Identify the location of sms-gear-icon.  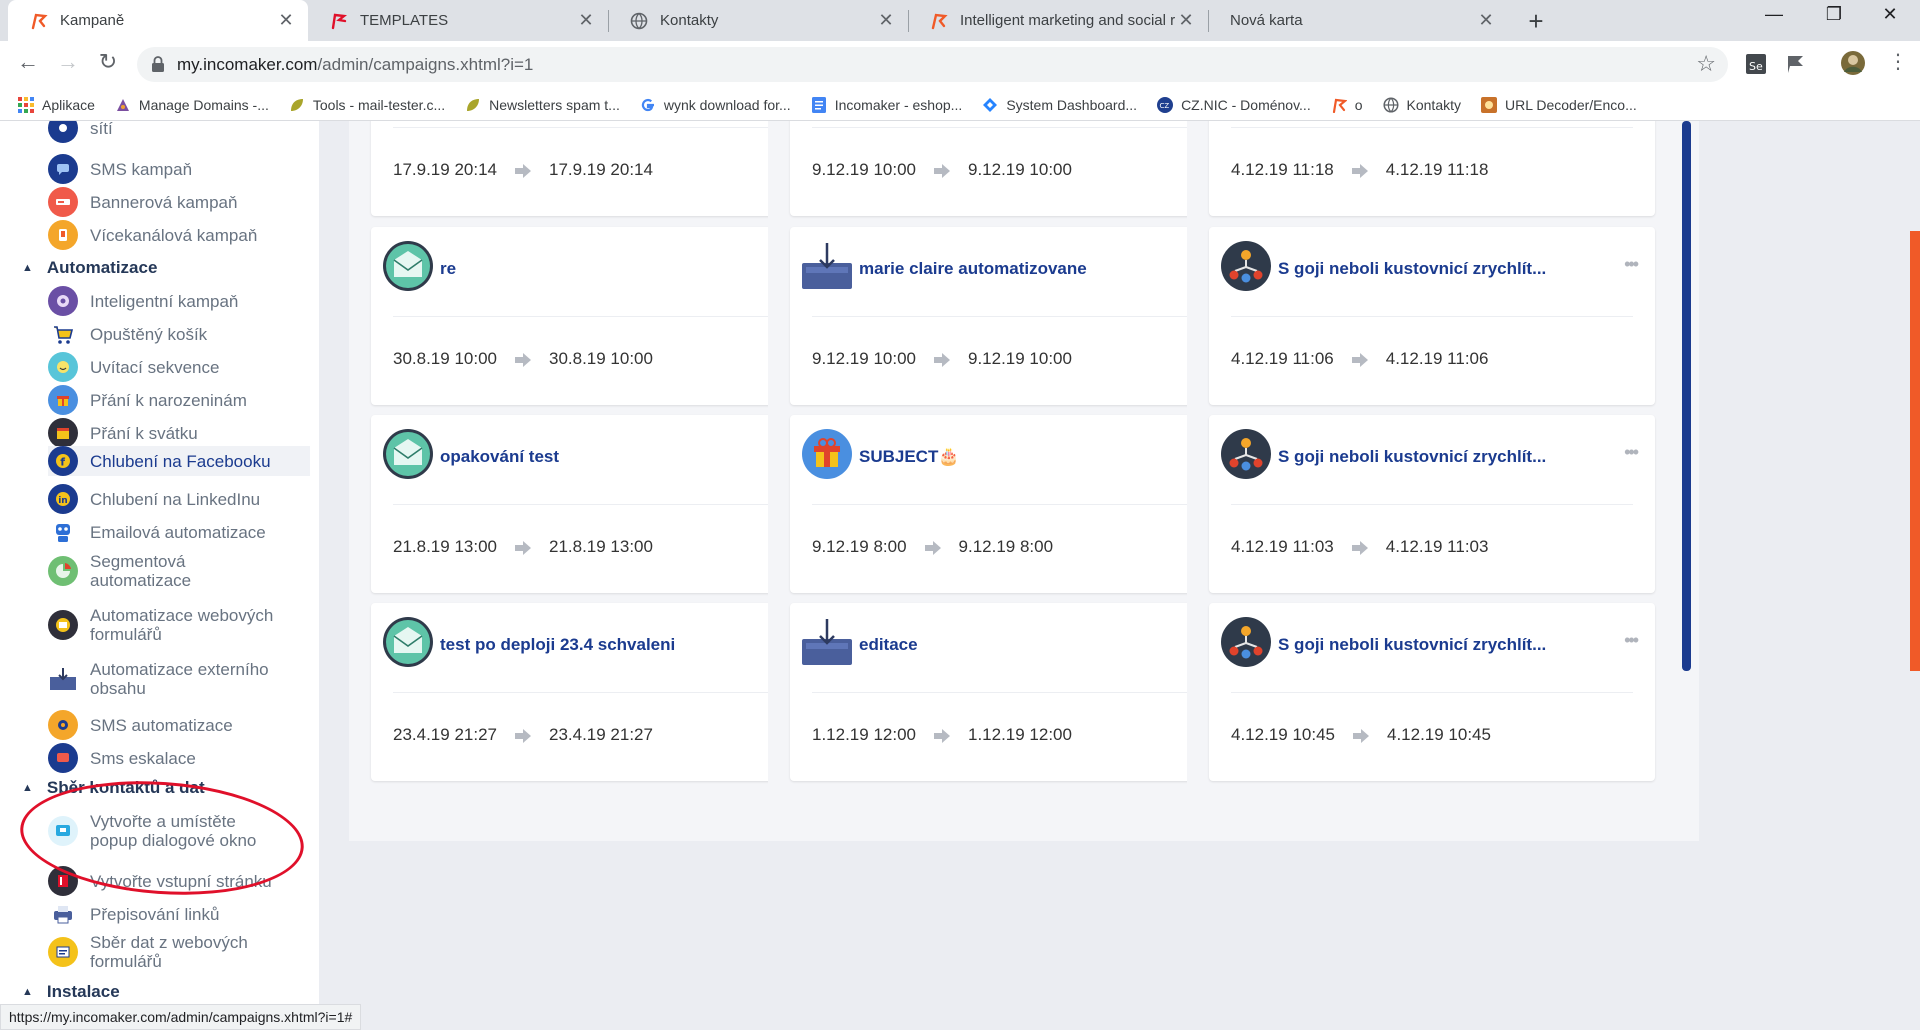
(63, 725).